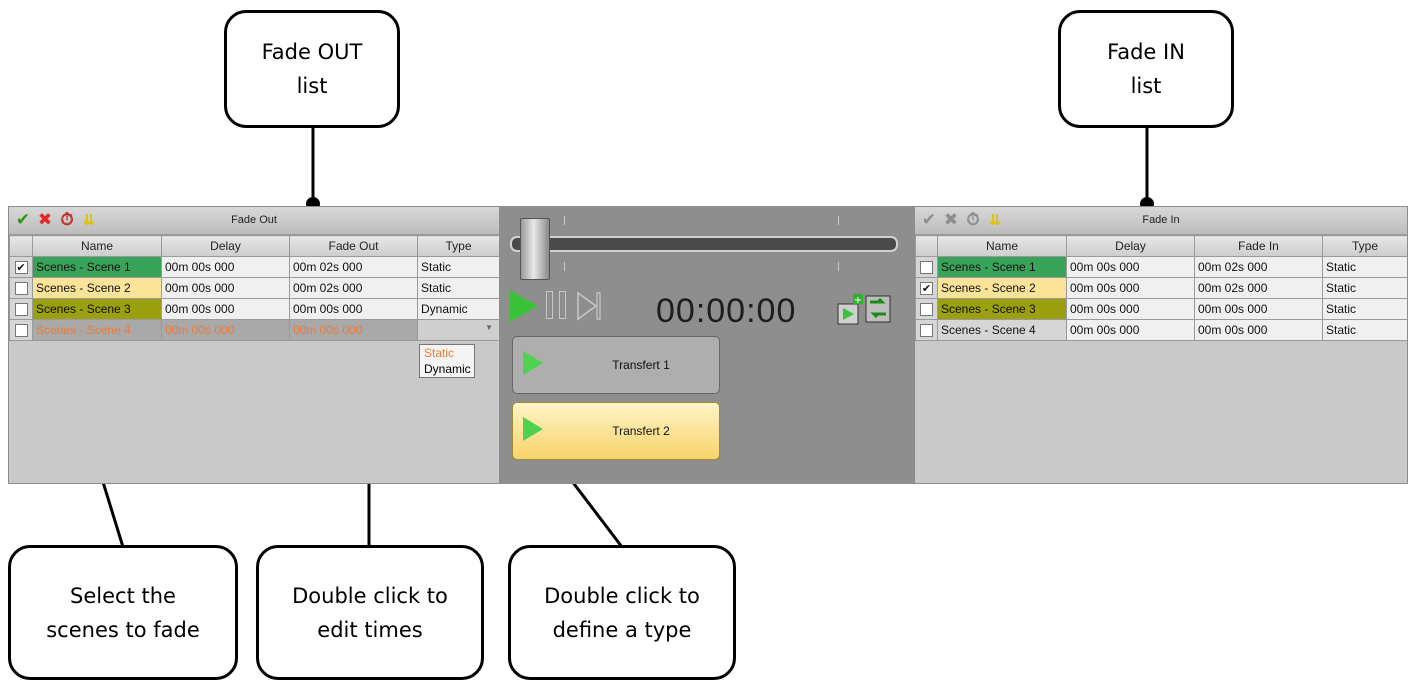 The height and width of the screenshot is (680, 1408). What do you see at coordinates (704, 244) in the screenshot?
I see `crossfade-slider-track` at bounding box center [704, 244].